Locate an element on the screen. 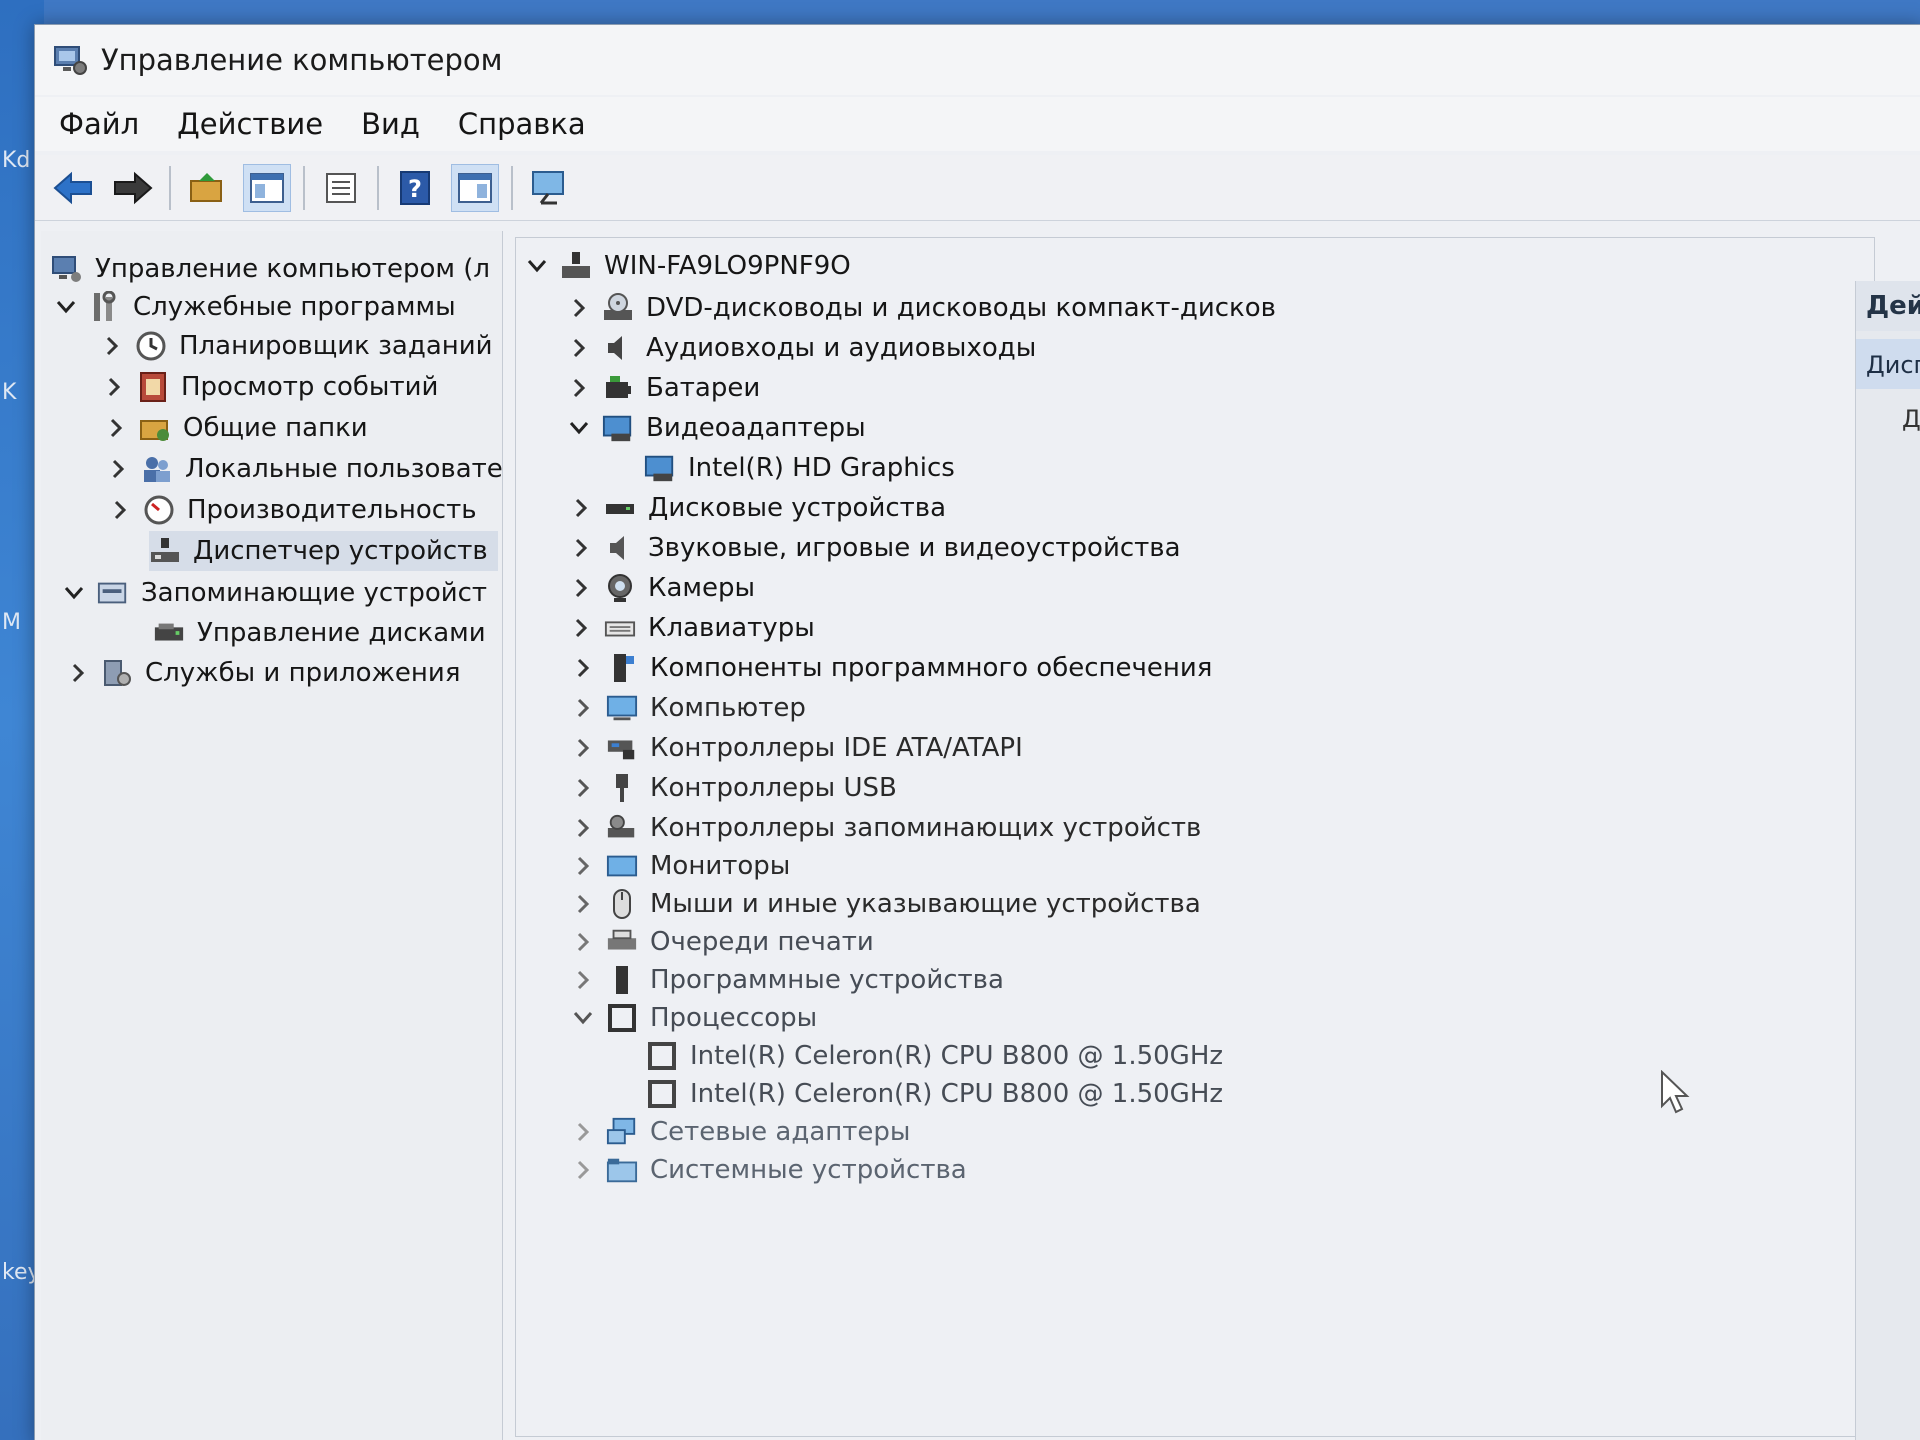  tree-item-disk-management: Управление дисками is located at coordinates (319, 633).